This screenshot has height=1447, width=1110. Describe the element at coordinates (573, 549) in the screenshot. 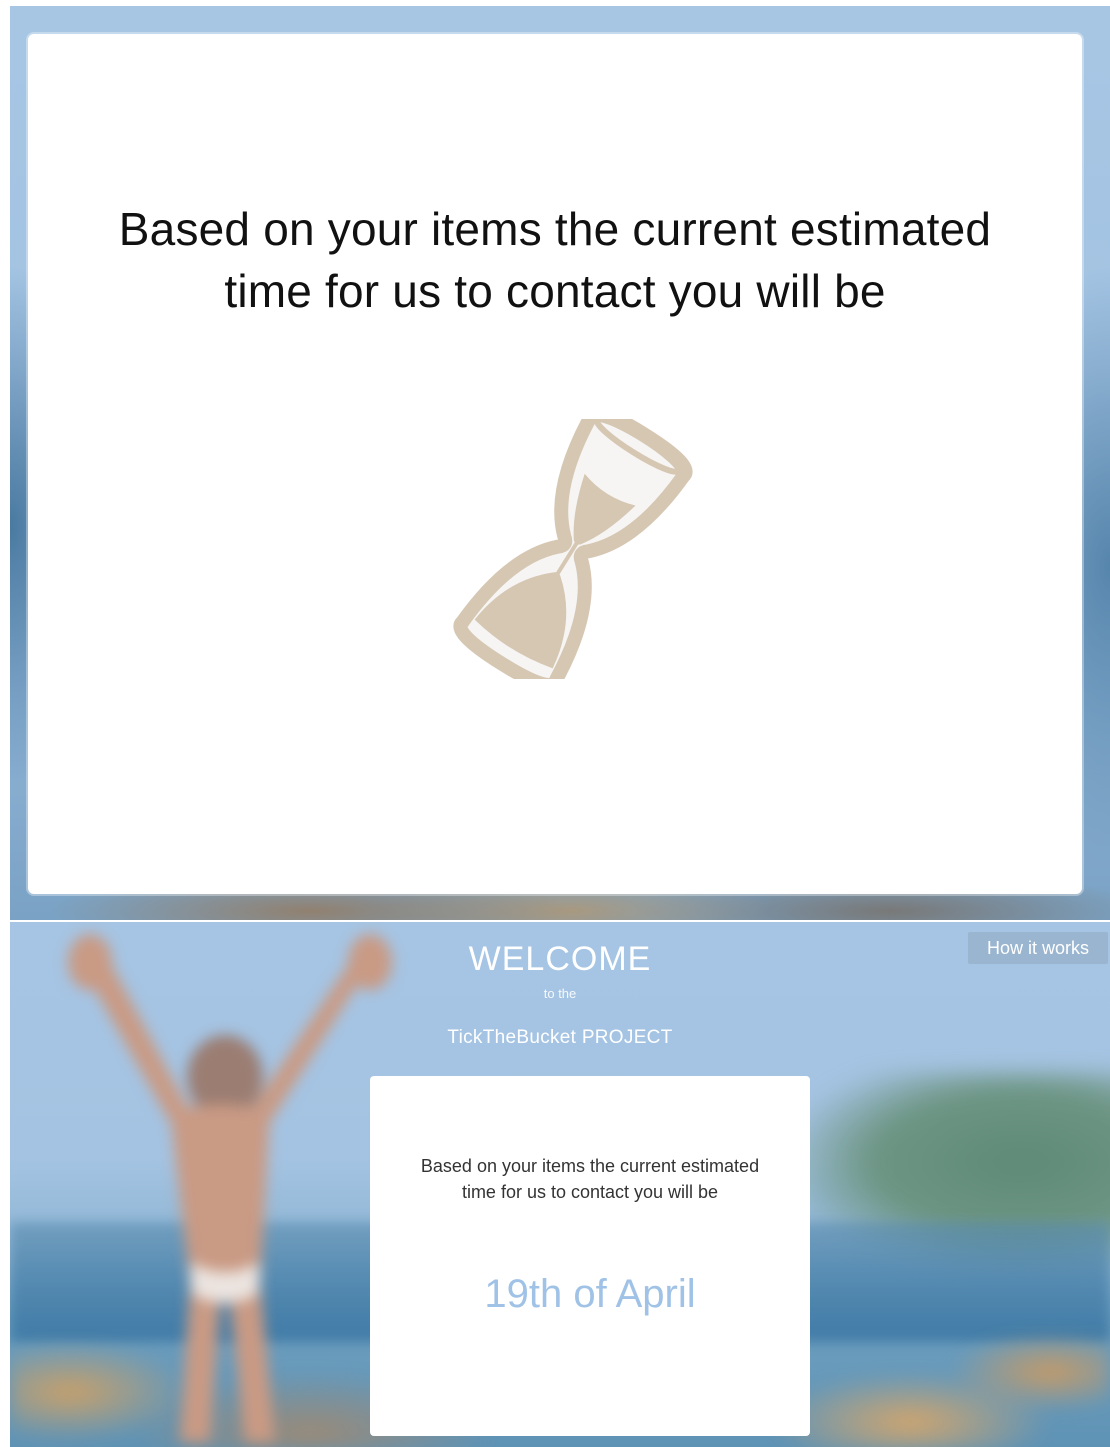

I see `hourglass-icon` at that location.